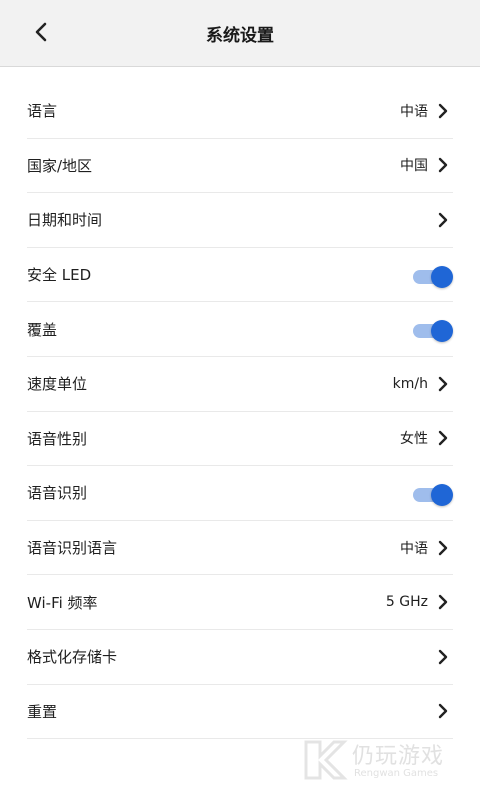 The image size is (480, 800). Describe the element at coordinates (240, 712) in the screenshot. I see `setting-row: 重置` at that location.